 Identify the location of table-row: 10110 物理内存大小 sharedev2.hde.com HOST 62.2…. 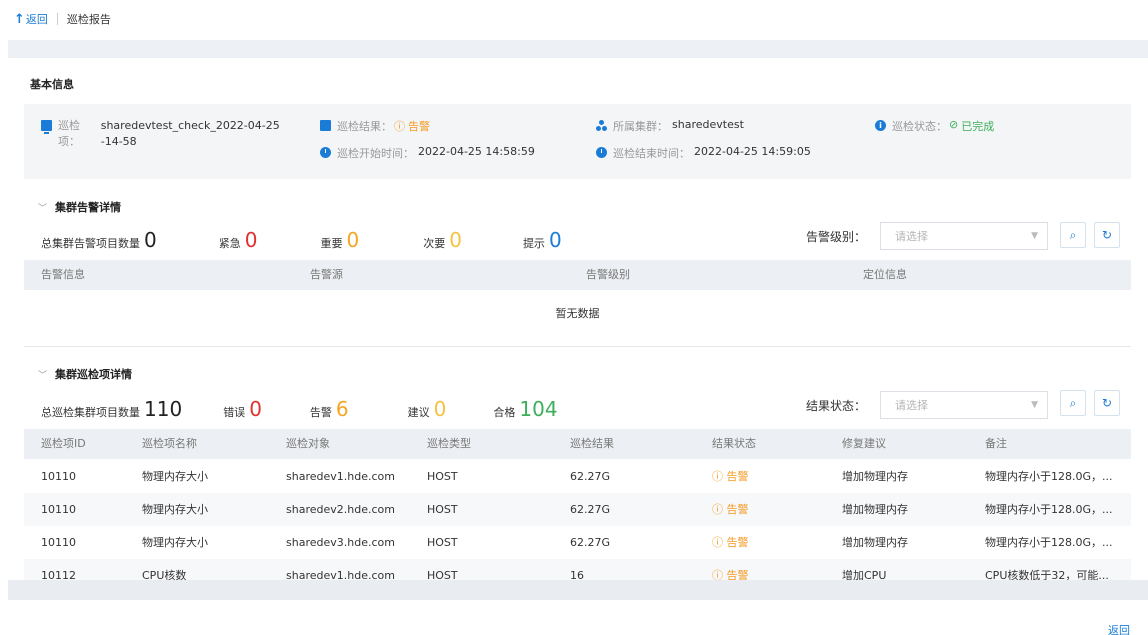
(577, 509).